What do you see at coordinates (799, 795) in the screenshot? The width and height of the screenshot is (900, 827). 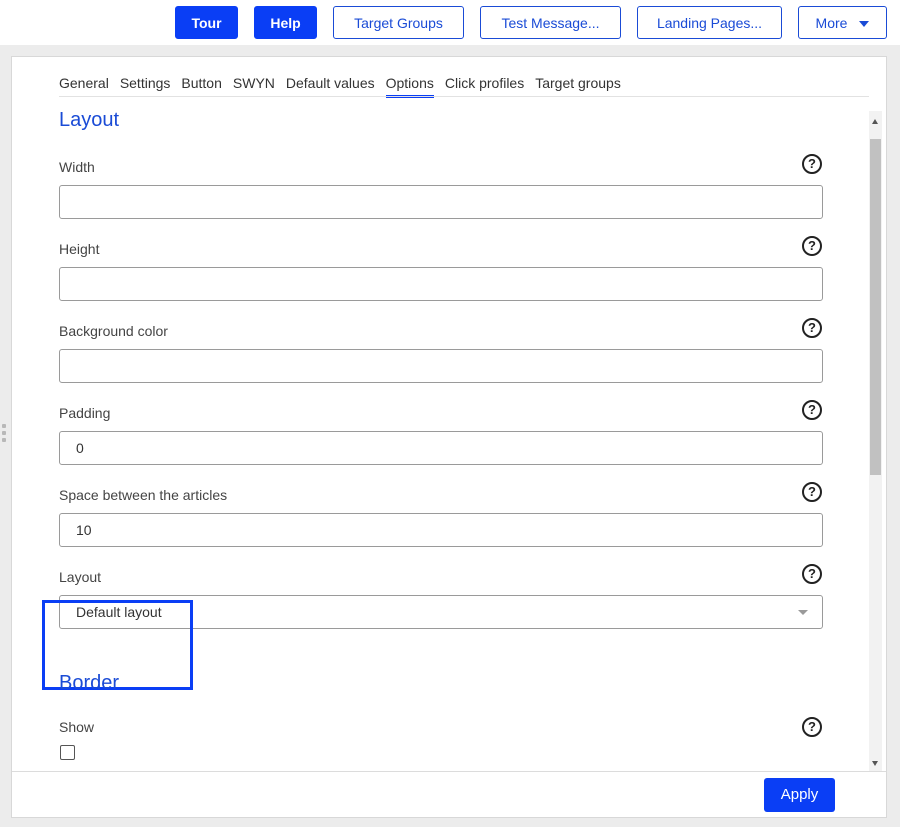 I see `apply-button: Apply` at bounding box center [799, 795].